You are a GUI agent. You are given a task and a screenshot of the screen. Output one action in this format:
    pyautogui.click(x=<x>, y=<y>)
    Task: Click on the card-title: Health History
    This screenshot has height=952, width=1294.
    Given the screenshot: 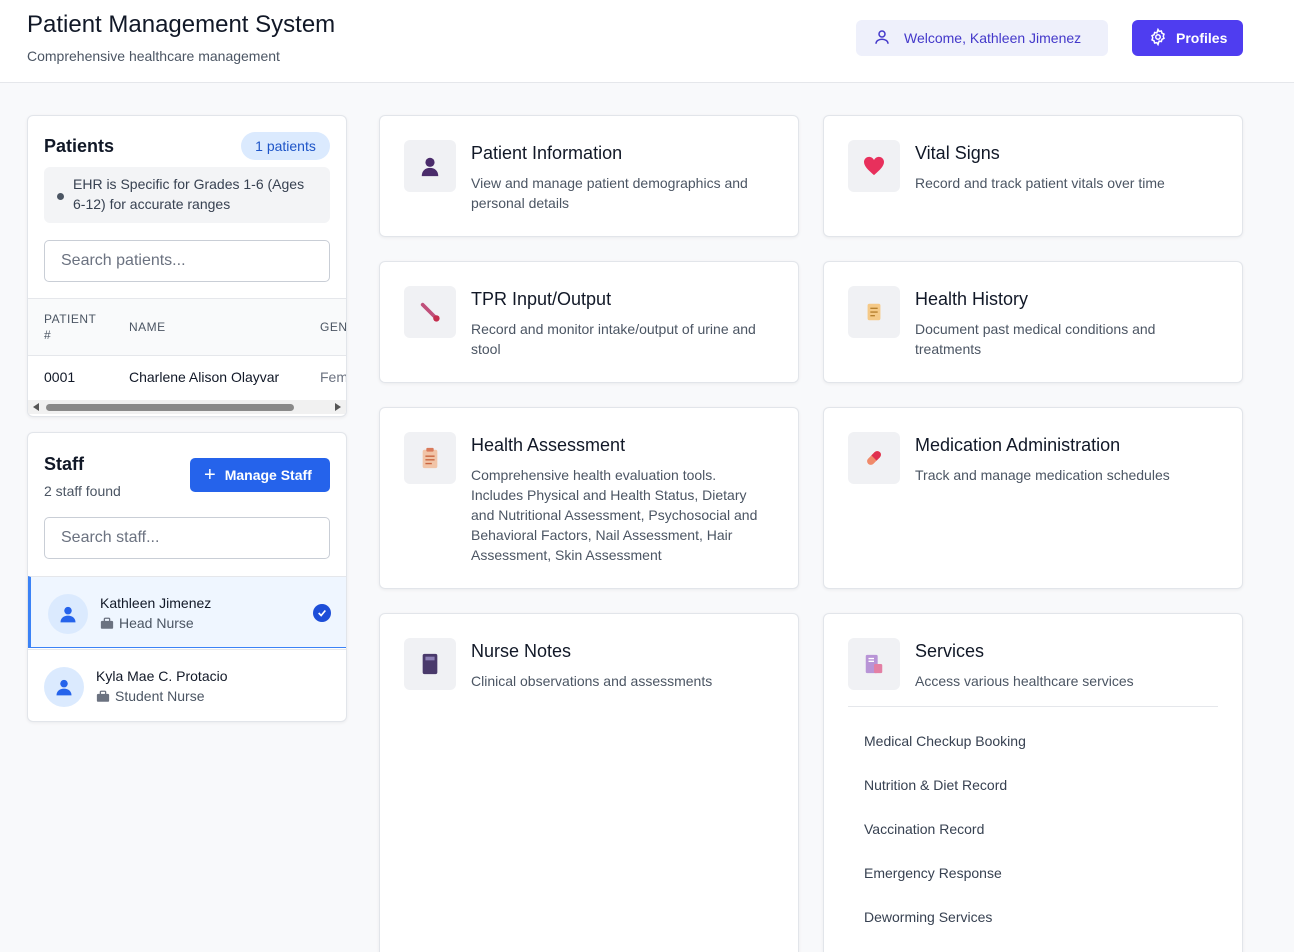 What is the action you would take?
    pyautogui.click(x=972, y=299)
    